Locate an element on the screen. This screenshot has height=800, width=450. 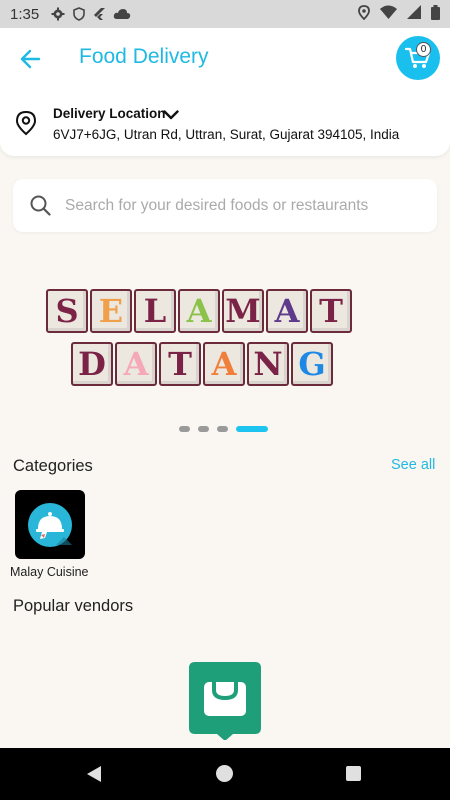
status-bar: 1:35 is located at coordinates (225, 14).